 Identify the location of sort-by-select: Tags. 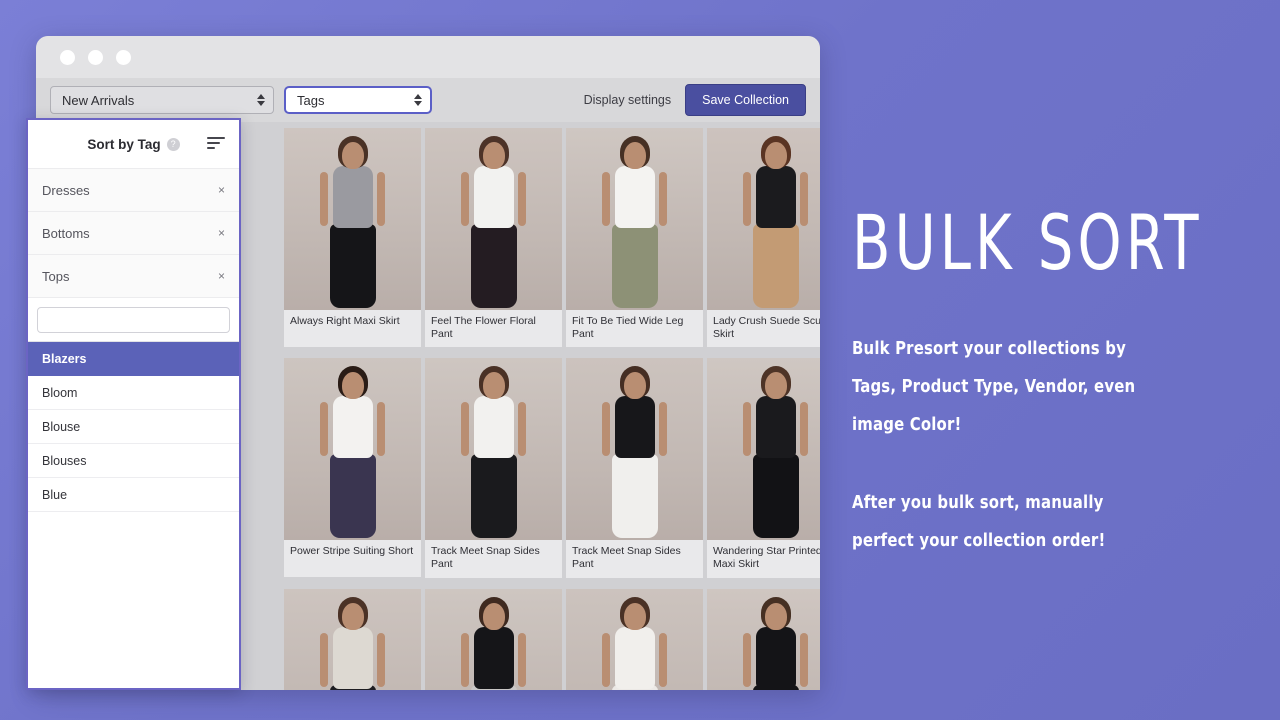
(358, 100).